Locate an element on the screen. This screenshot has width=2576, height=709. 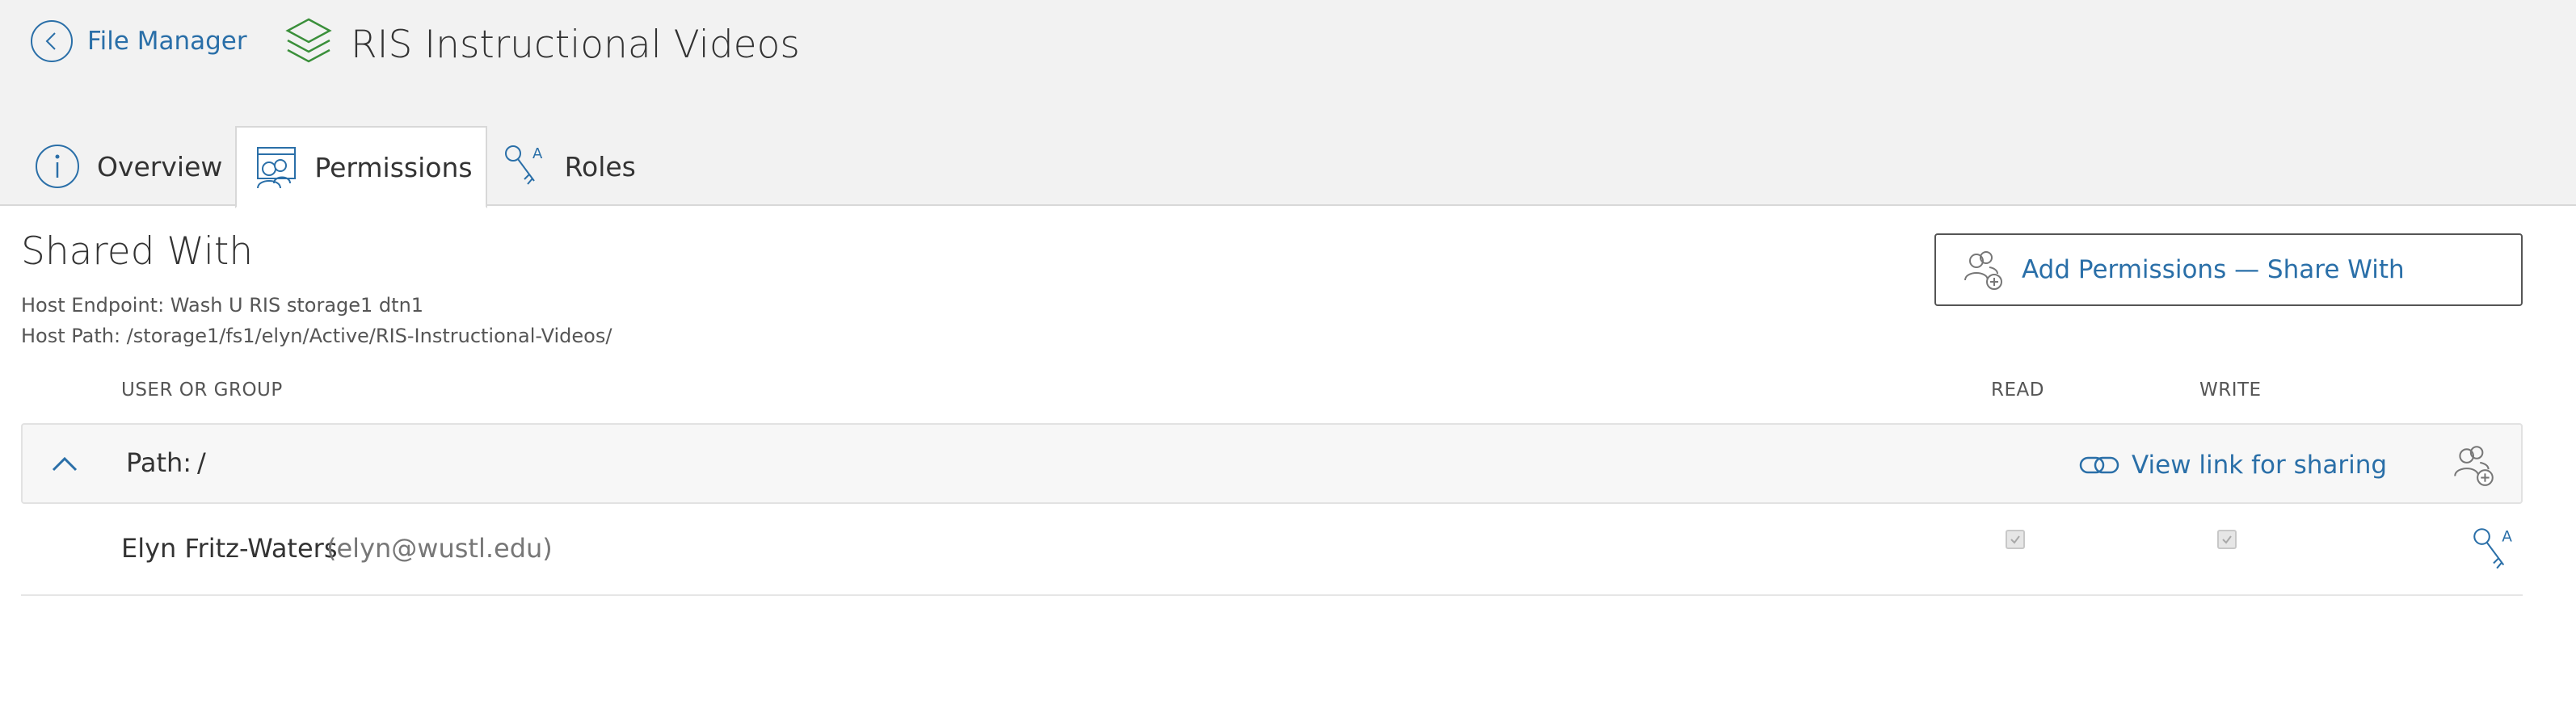
tab-permissions: Permissions is located at coordinates (361, 167).